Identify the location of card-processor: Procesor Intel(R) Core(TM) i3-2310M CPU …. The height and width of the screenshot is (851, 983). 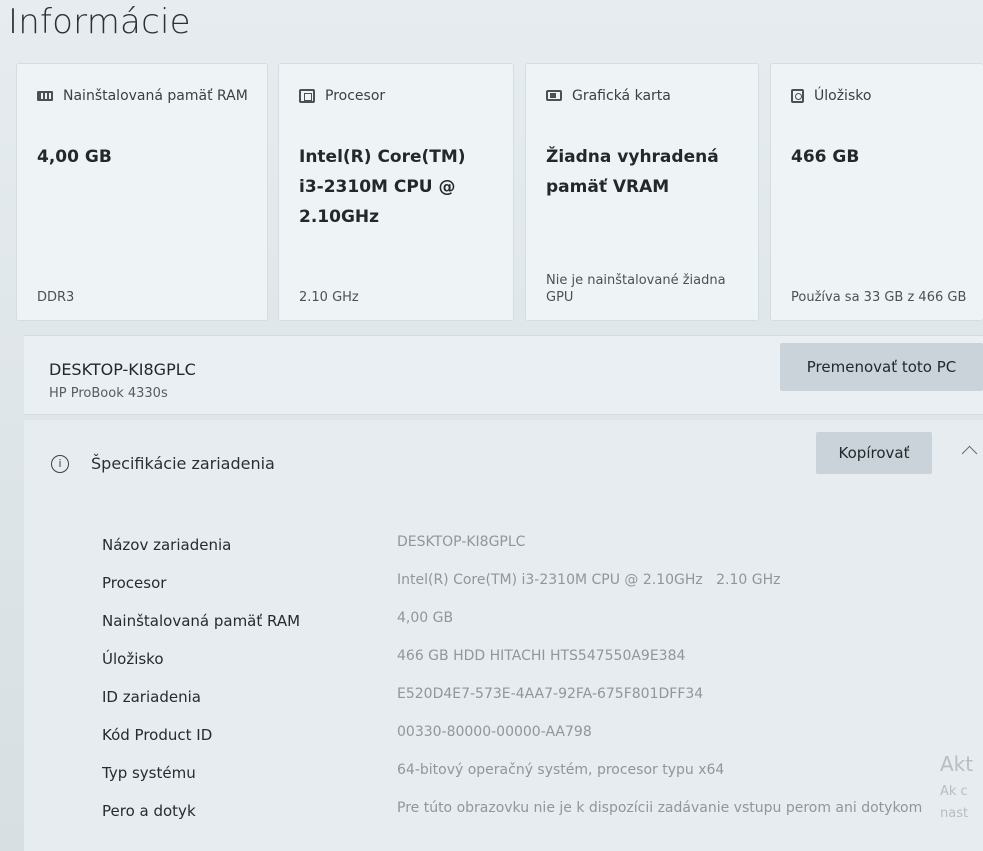
(396, 192).